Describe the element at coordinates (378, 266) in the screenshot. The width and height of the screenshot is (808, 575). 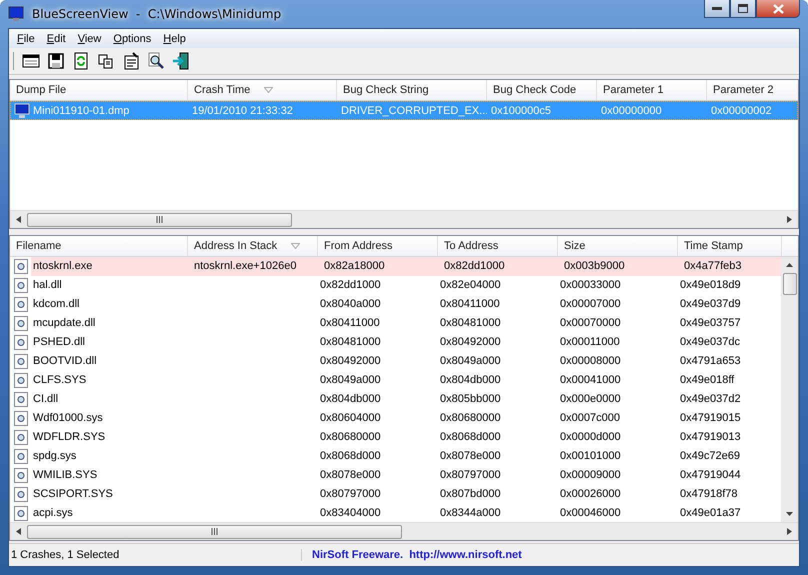
I see `table-cell: 0x82a18000` at that location.